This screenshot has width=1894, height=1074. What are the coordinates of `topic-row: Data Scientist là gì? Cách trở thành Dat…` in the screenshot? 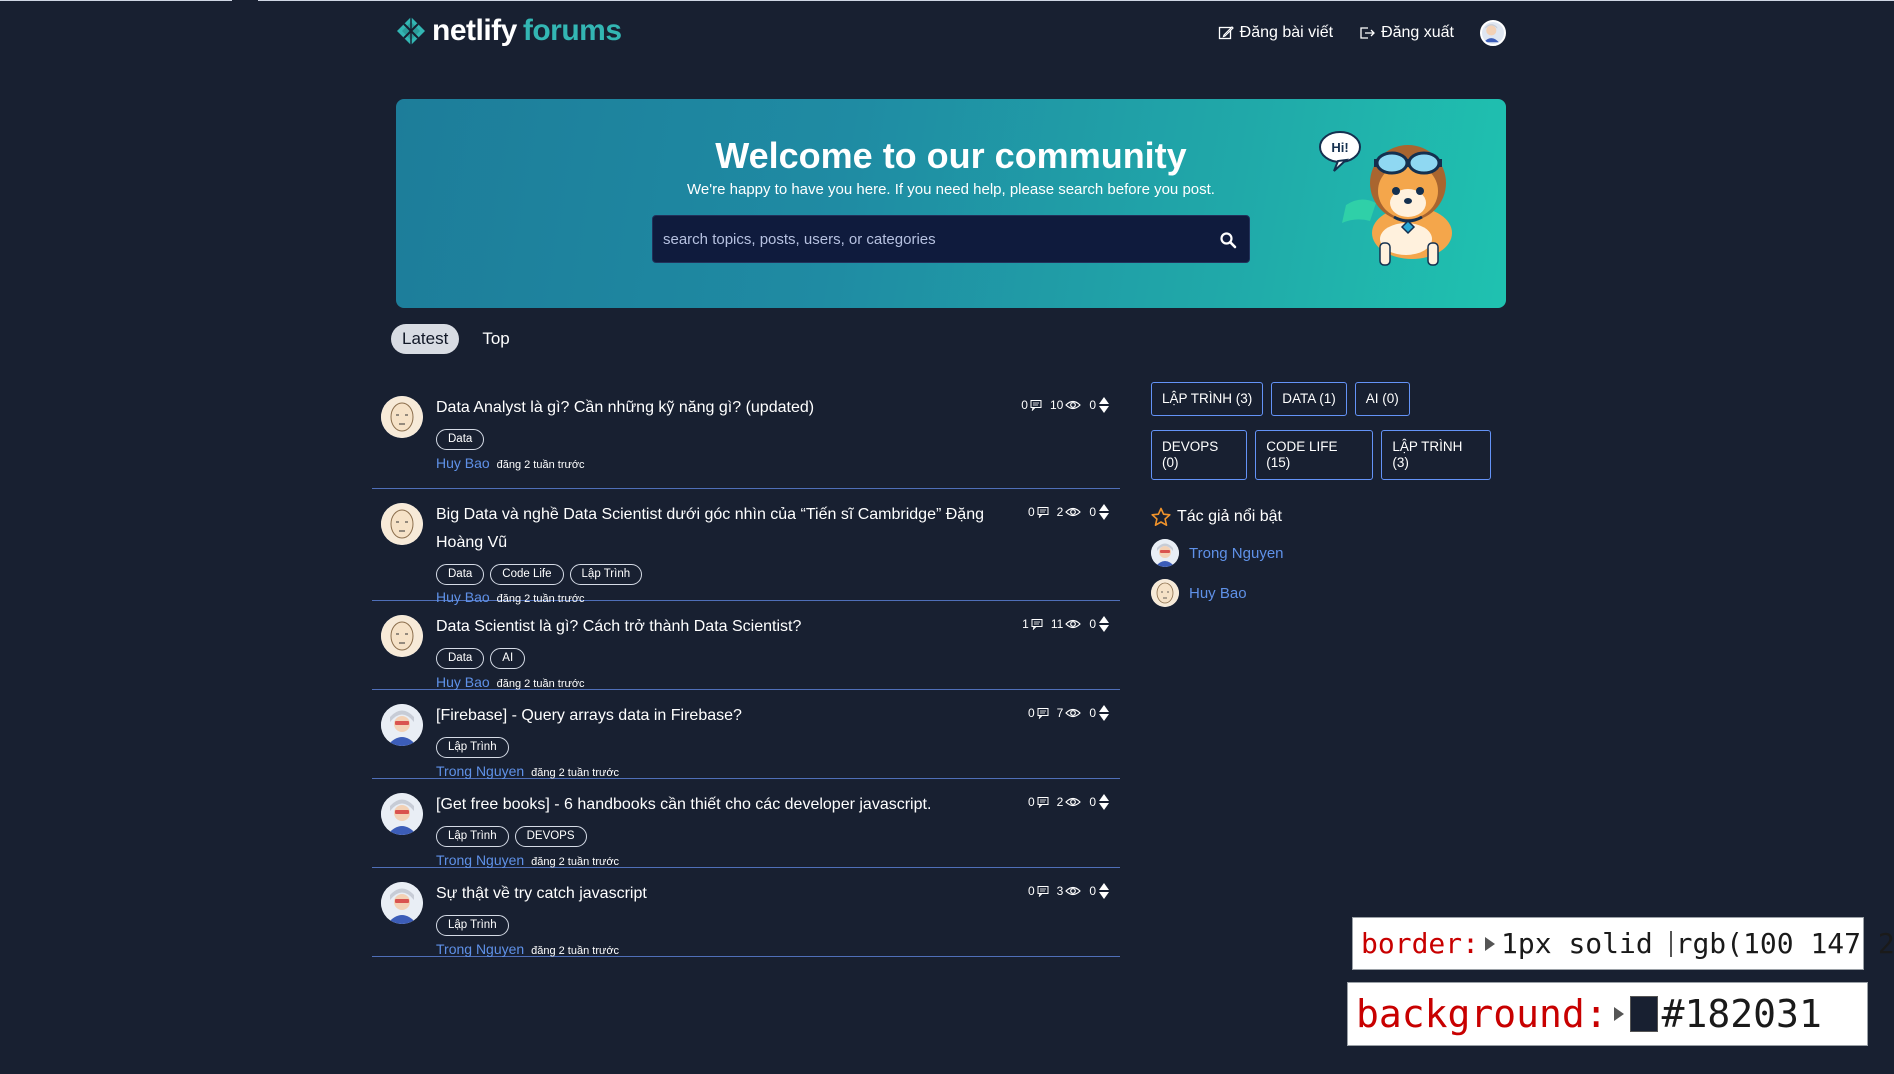 It's located at (746, 645).